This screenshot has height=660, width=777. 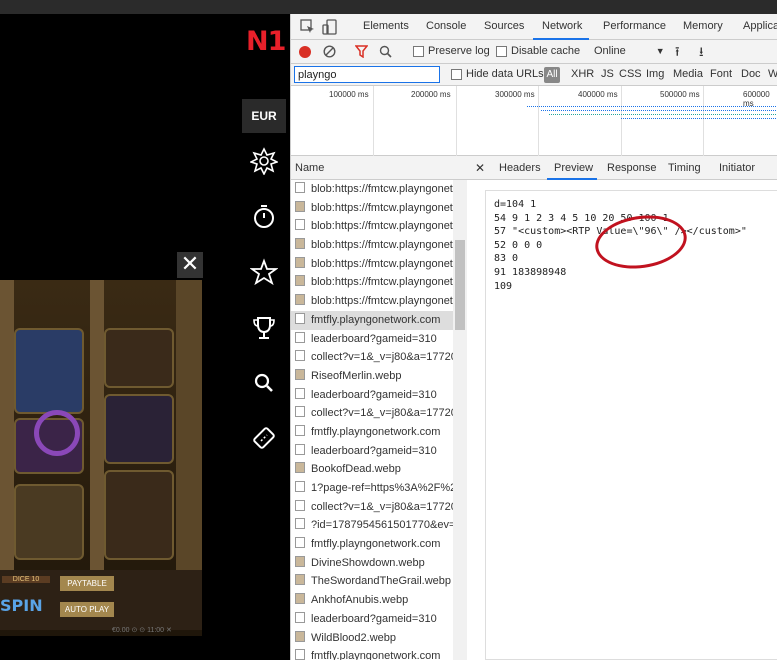 What do you see at coordinates (610, 51) in the screenshot?
I see `throttle-value: Online` at bounding box center [610, 51].